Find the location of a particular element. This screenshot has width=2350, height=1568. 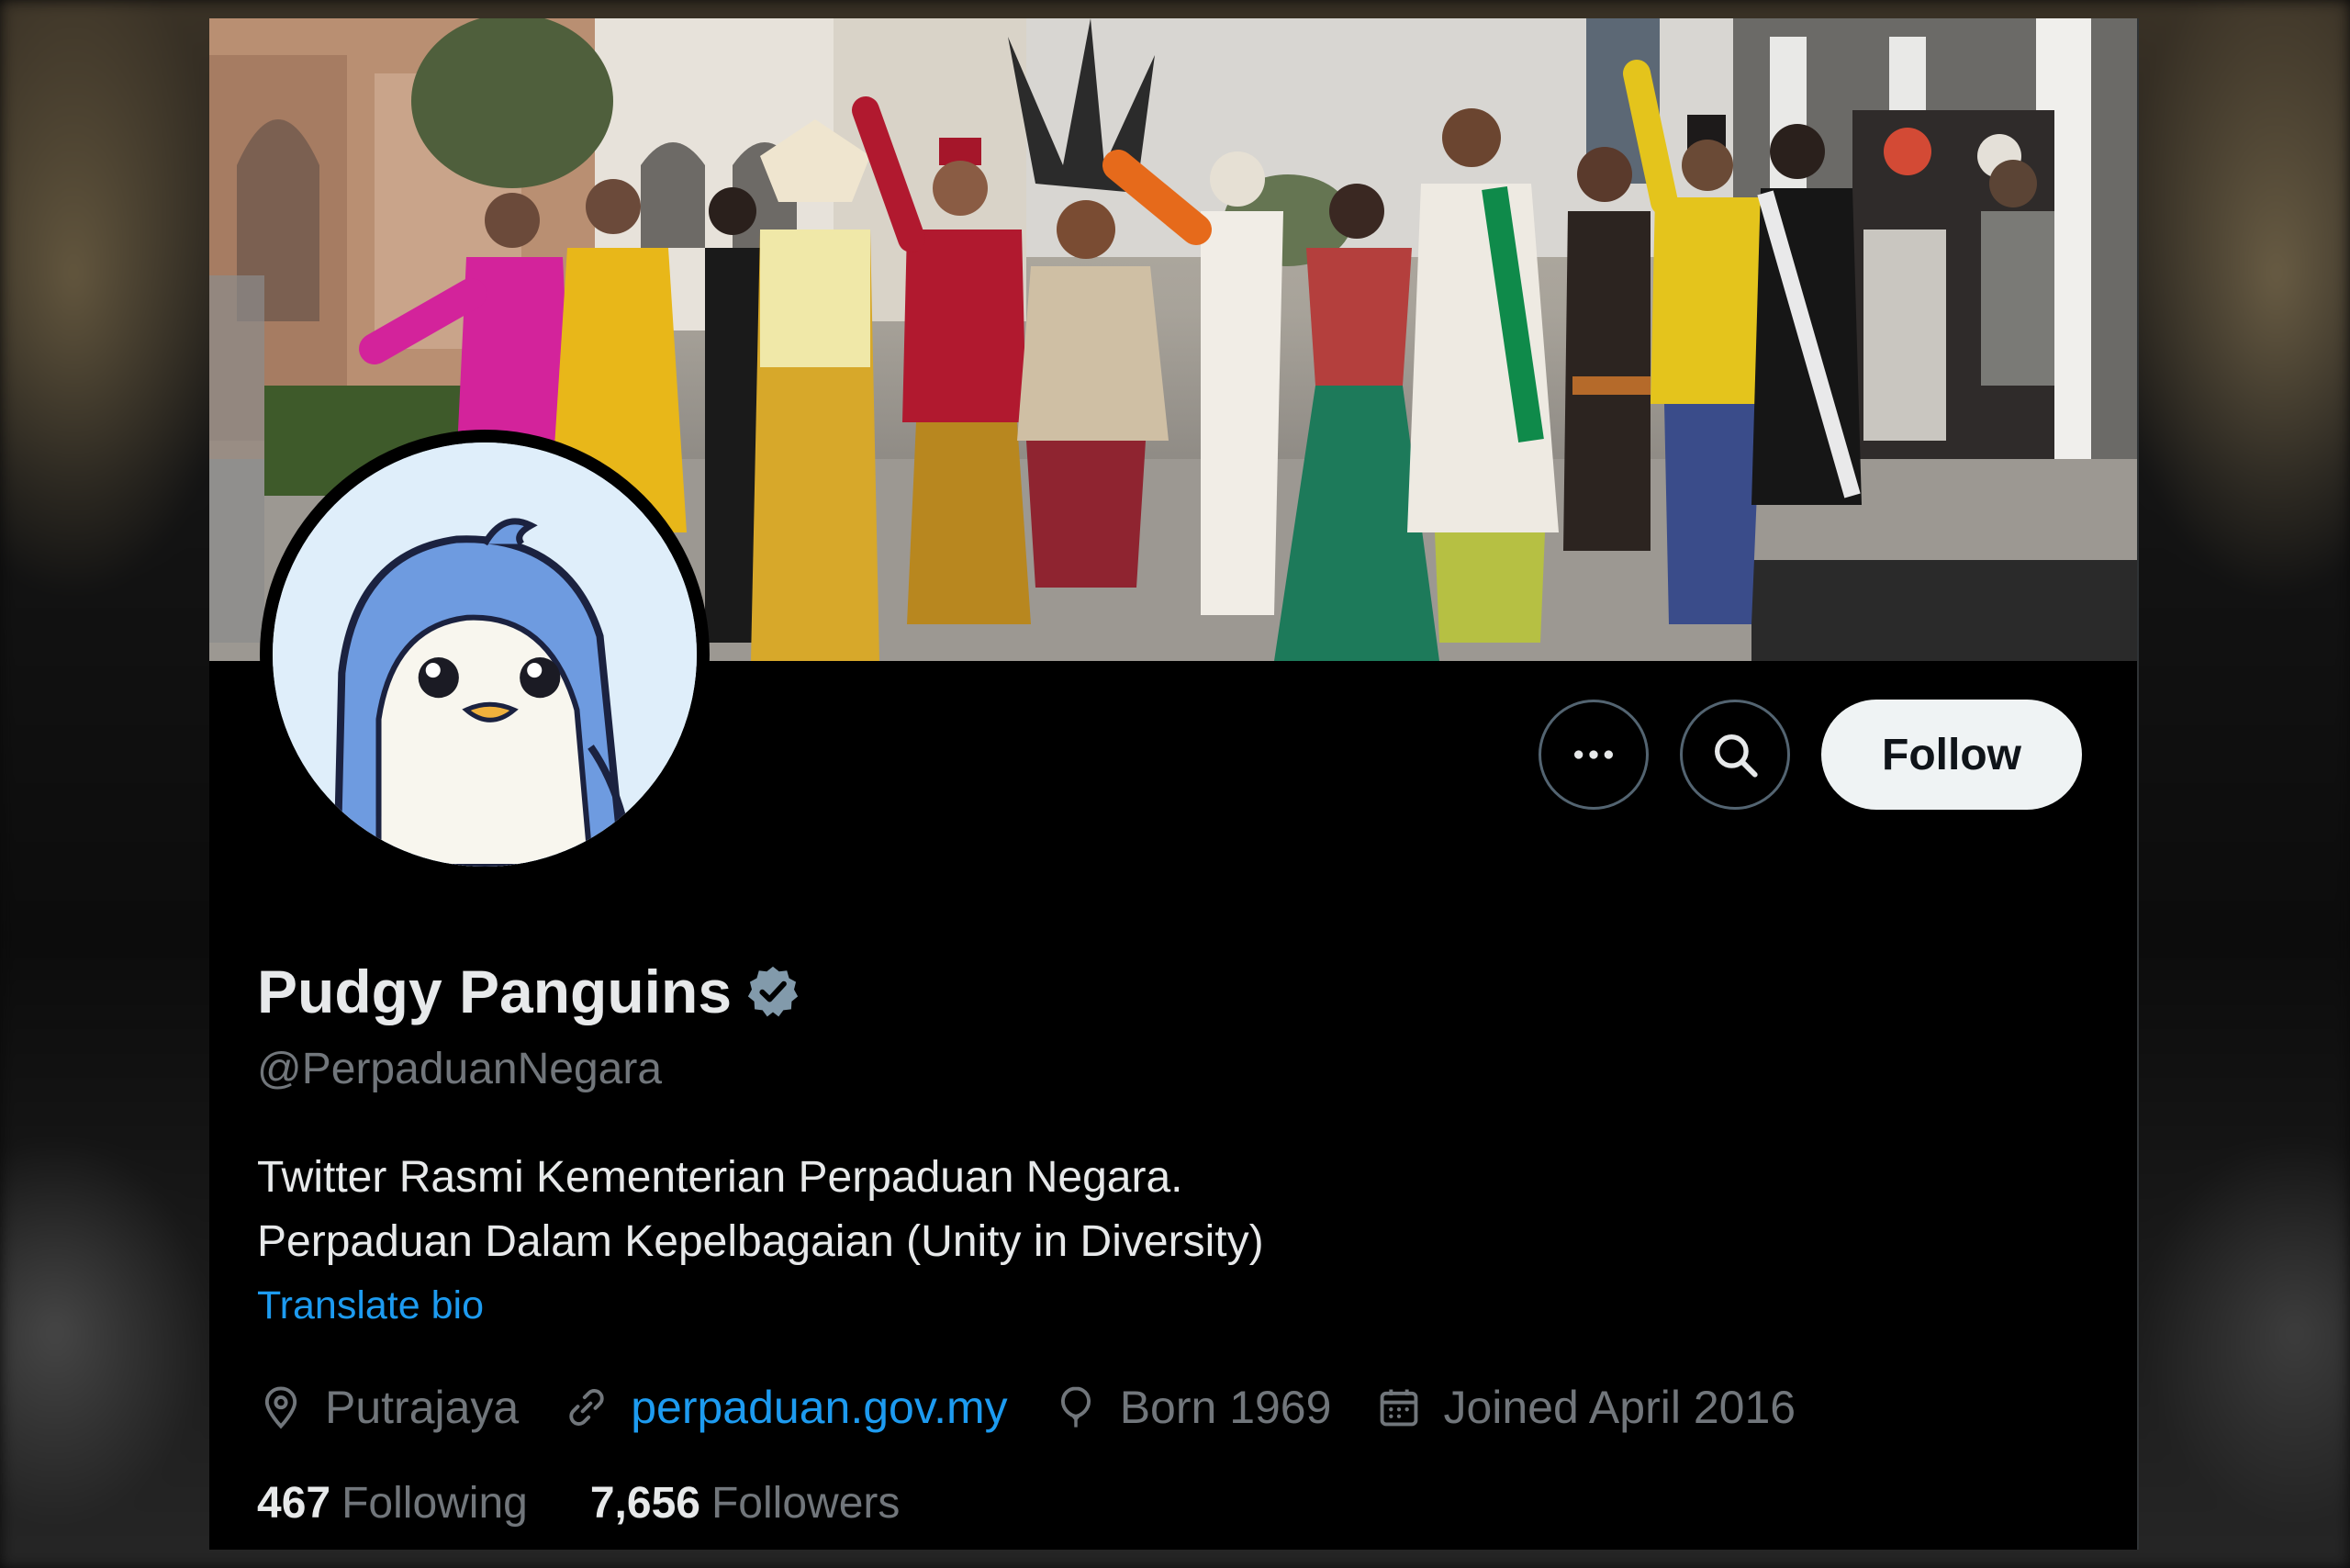

following-stat: 467 Following is located at coordinates (392, 1503).